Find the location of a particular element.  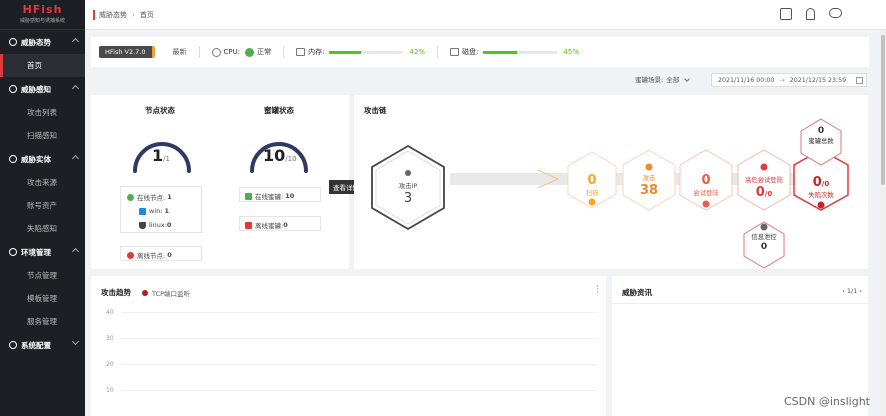

node-status-title: 节点状态 is located at coordinates (160, 110).